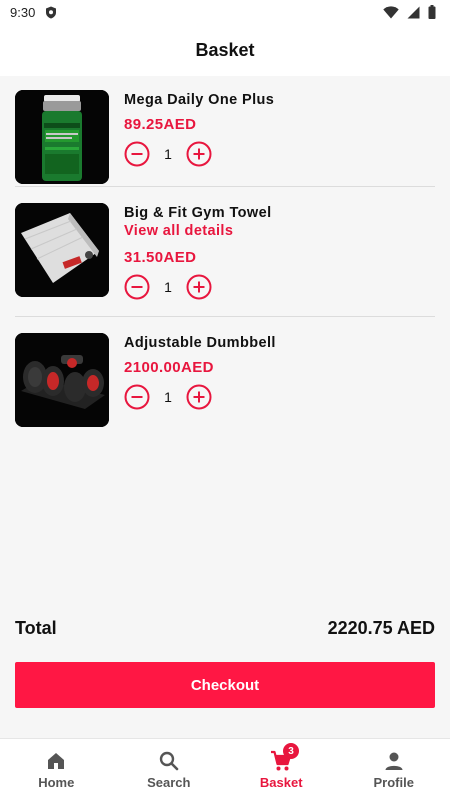  Describe the element at coordinates (291, 751) in the screenshot. I see `cart-count-badge: 3` at that location.